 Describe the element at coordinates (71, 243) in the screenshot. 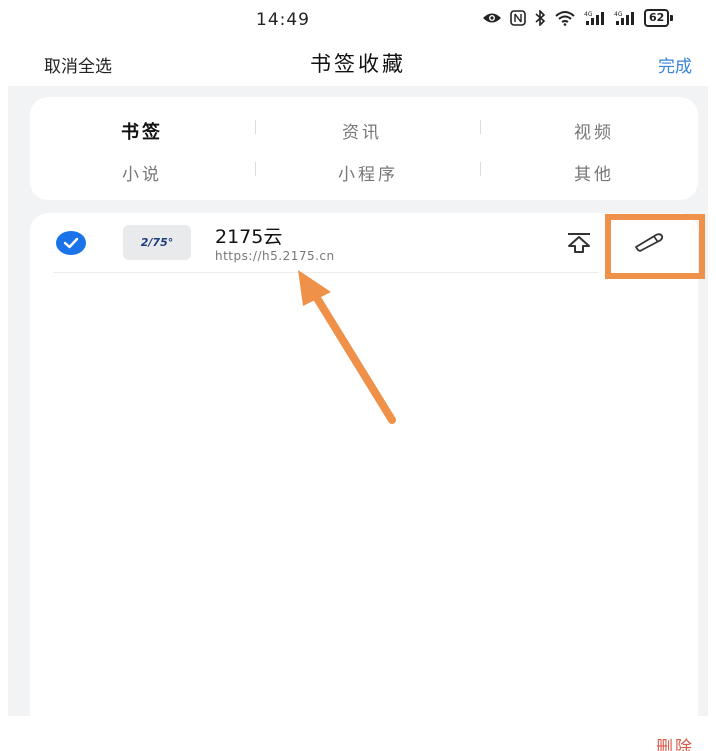

I see `checkbox-checked-icon` at that location.